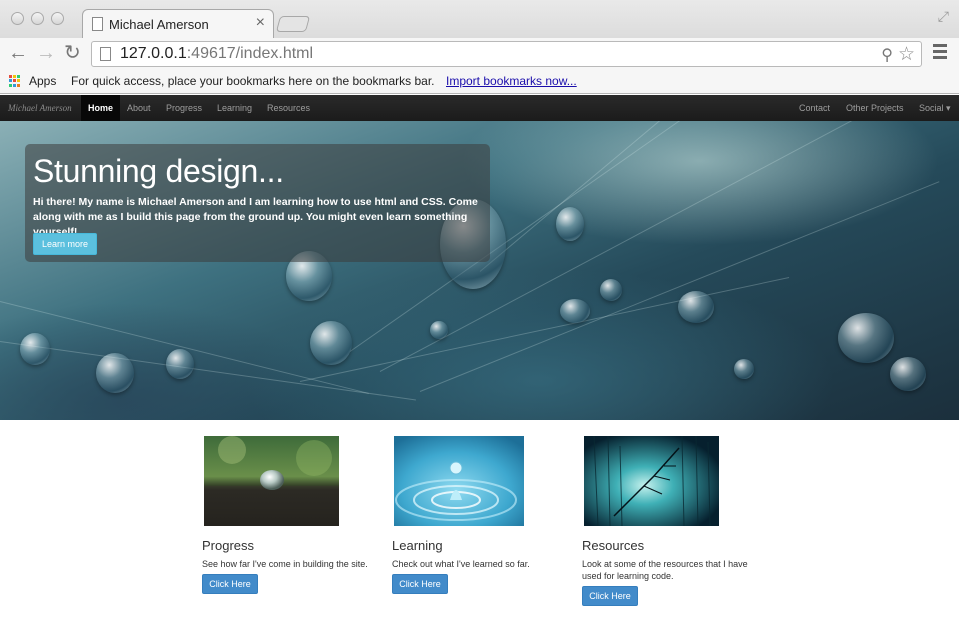  I want to click on nav-item-home: Home, so click(101, 108).